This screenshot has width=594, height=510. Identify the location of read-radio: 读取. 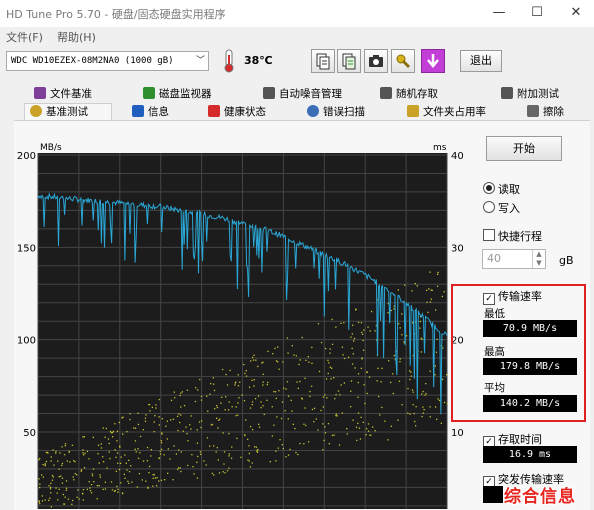
(501, 189).